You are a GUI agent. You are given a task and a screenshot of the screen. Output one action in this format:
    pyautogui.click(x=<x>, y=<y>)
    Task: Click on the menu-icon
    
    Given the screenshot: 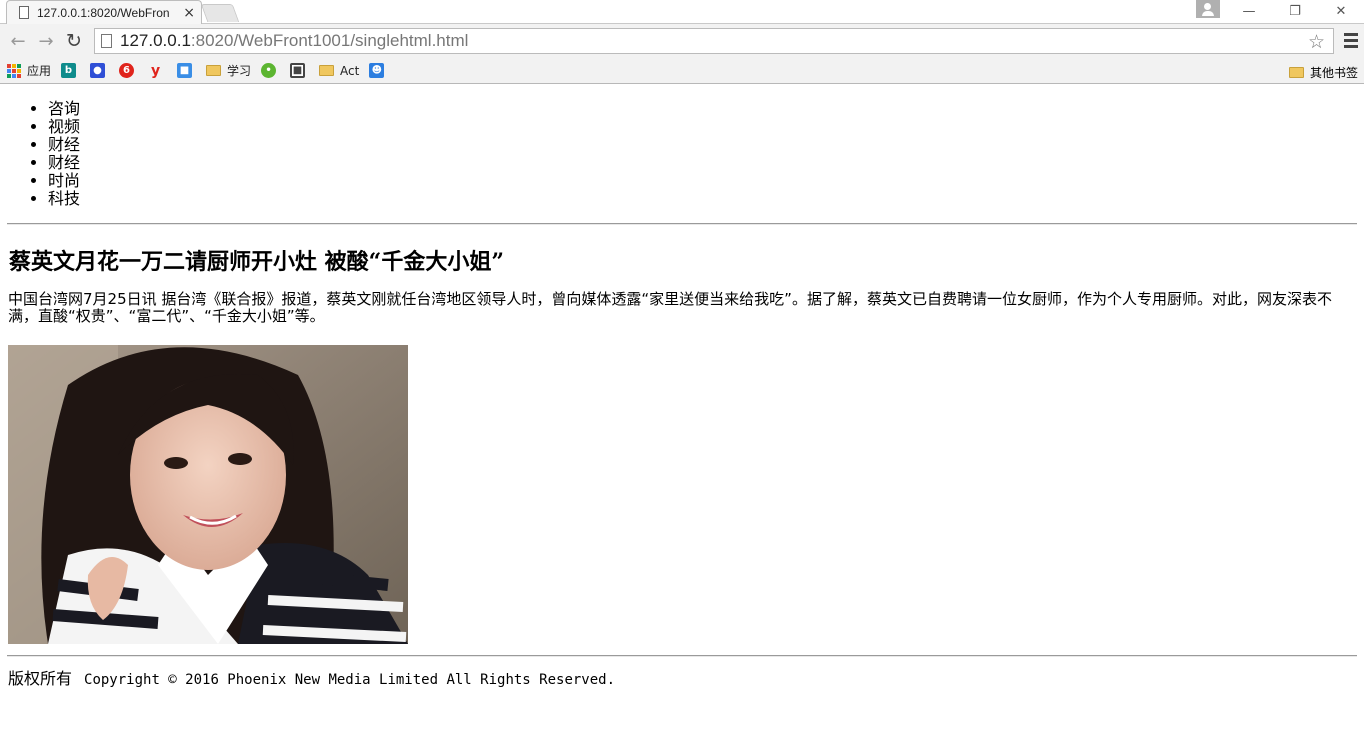 What is the action you would take?
    pyautogui.click(x=1351, y=42)
    